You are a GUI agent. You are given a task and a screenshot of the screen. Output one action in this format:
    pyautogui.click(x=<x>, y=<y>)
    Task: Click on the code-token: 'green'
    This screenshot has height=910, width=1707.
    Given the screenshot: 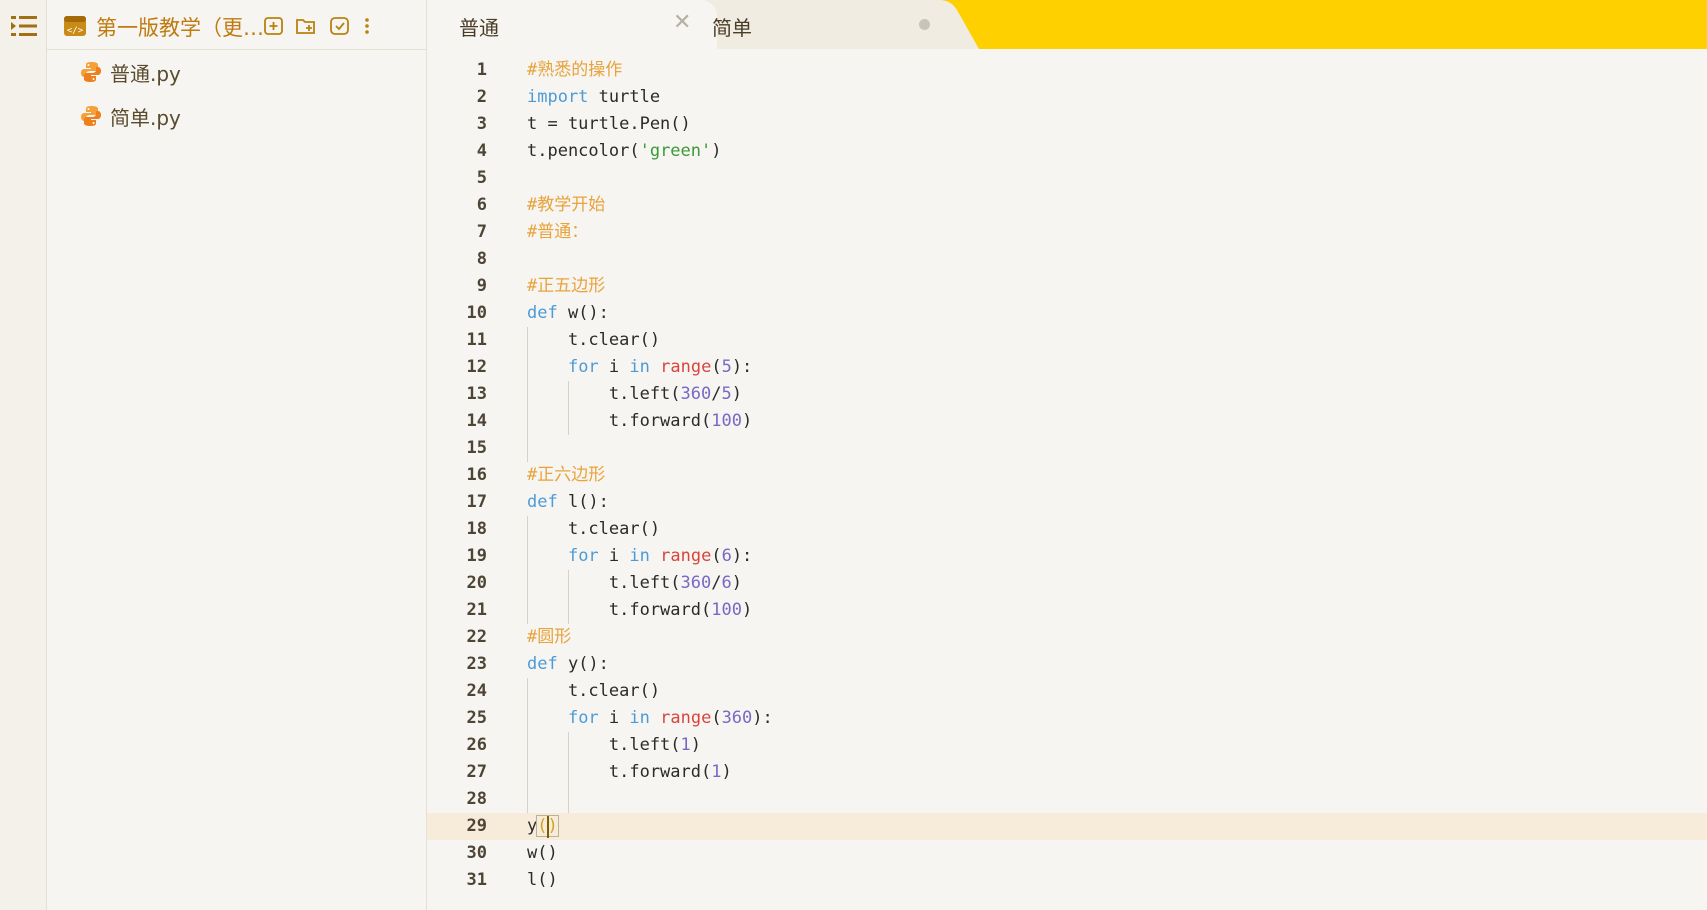 What is the action you would take?
    pyautogui.click(x=675, y=151)
    